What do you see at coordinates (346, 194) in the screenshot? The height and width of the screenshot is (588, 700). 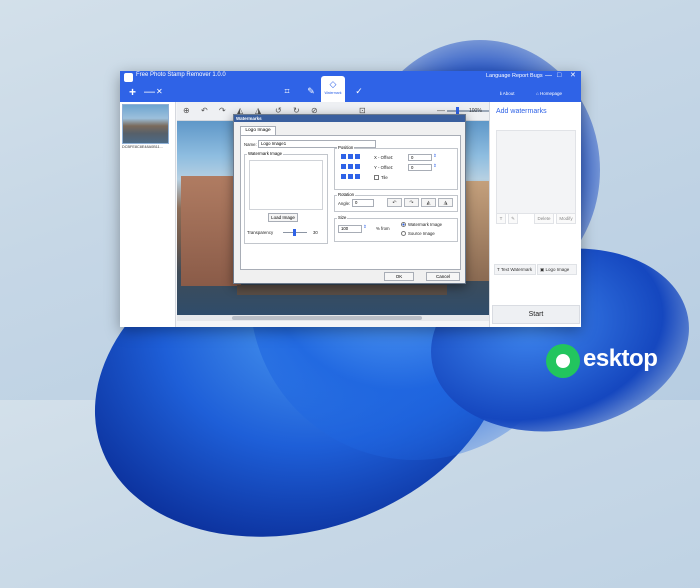 I see `rotation-group-title: Rotation` at bounding box center [346, 194].